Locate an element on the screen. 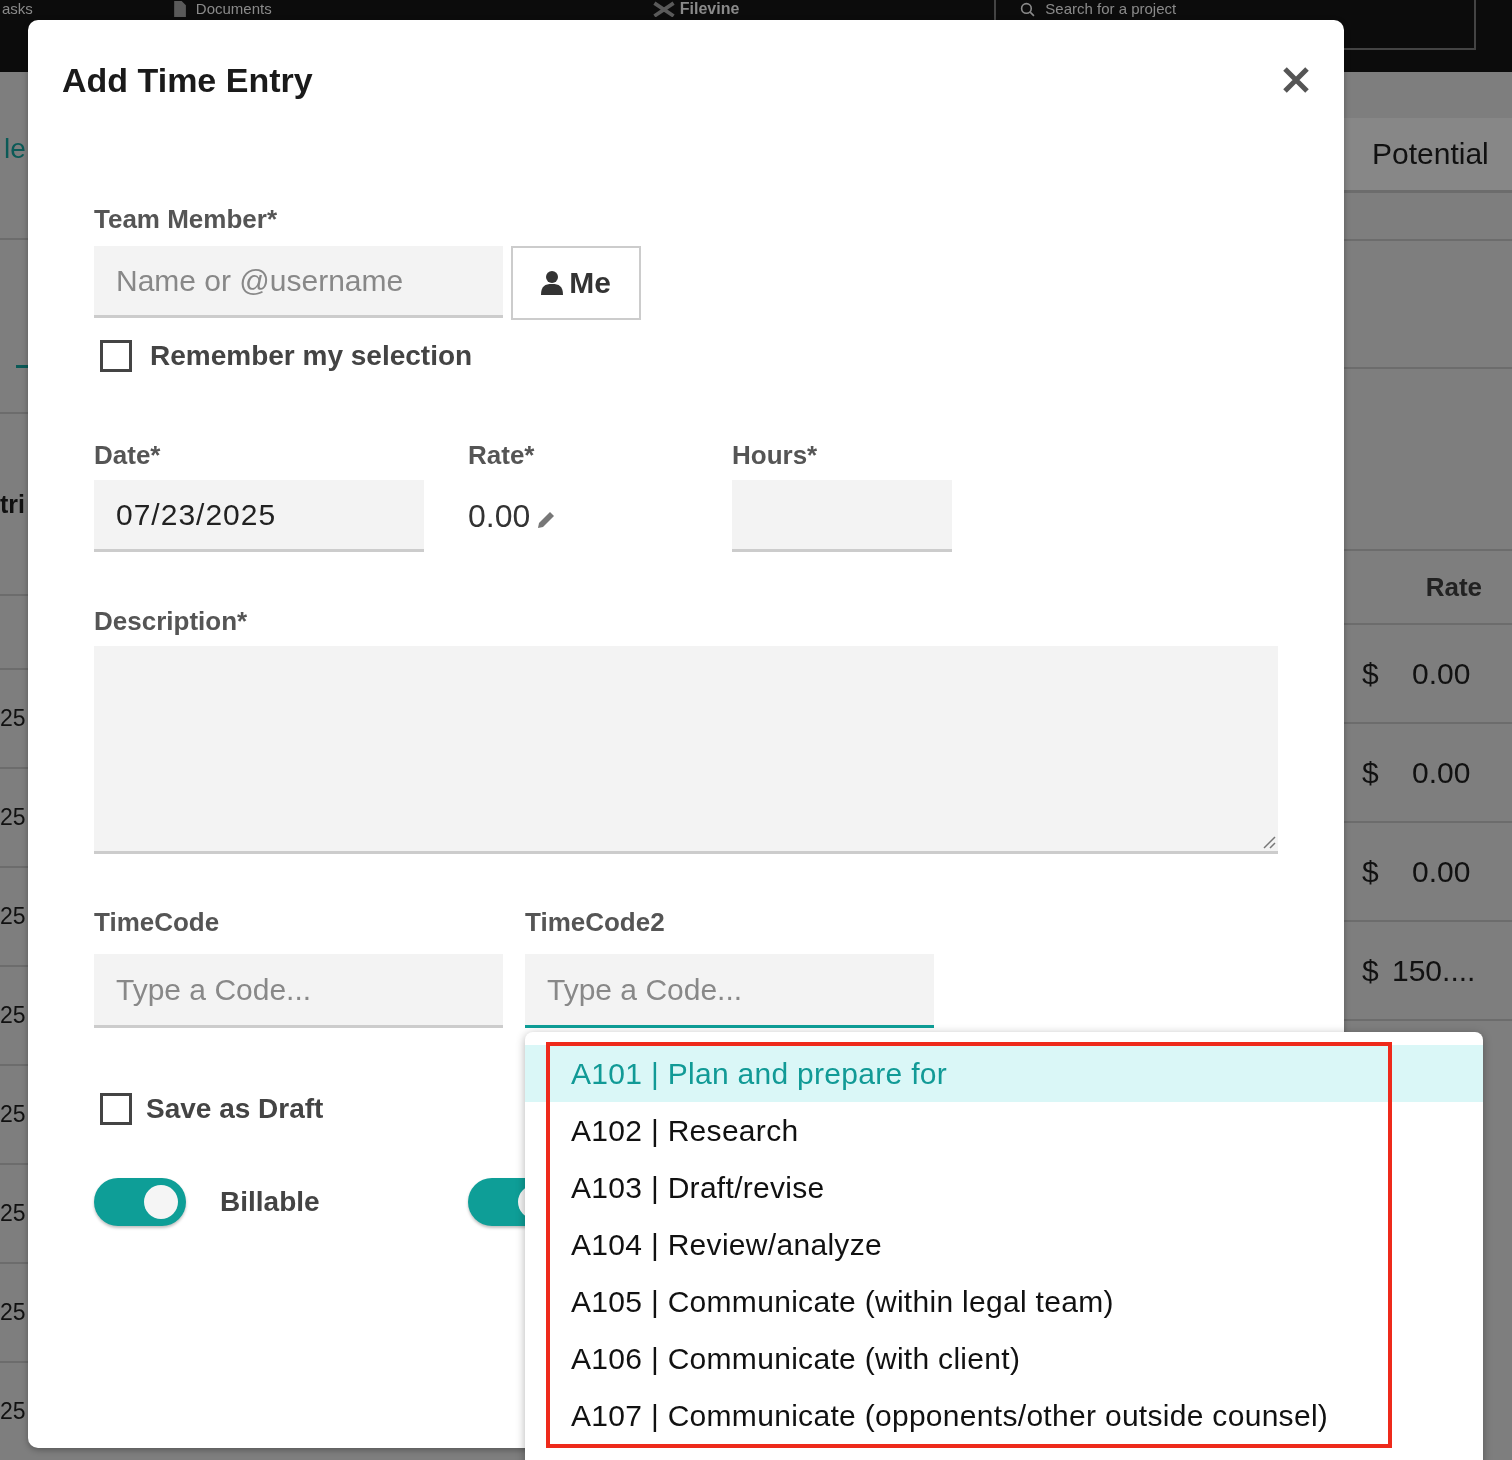 This screenshot has width=1512, height=1460. rate-value: 0.00 is located at coordinates (499, 516).